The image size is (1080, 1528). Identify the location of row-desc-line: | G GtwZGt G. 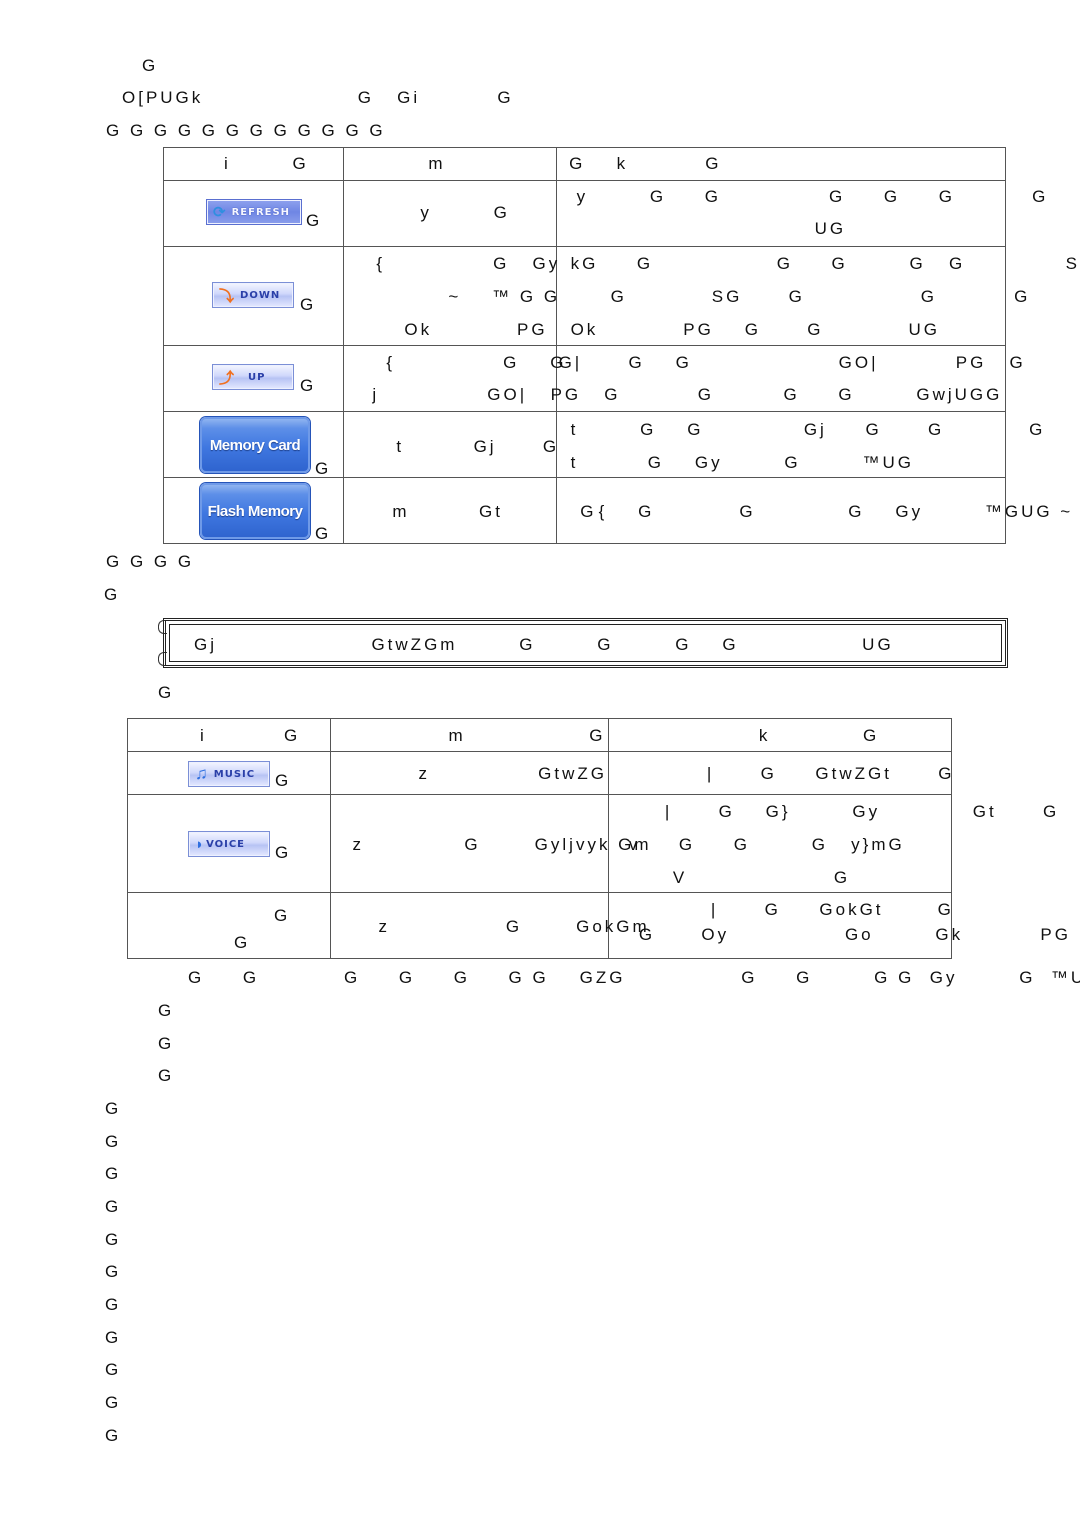
(830, 773).